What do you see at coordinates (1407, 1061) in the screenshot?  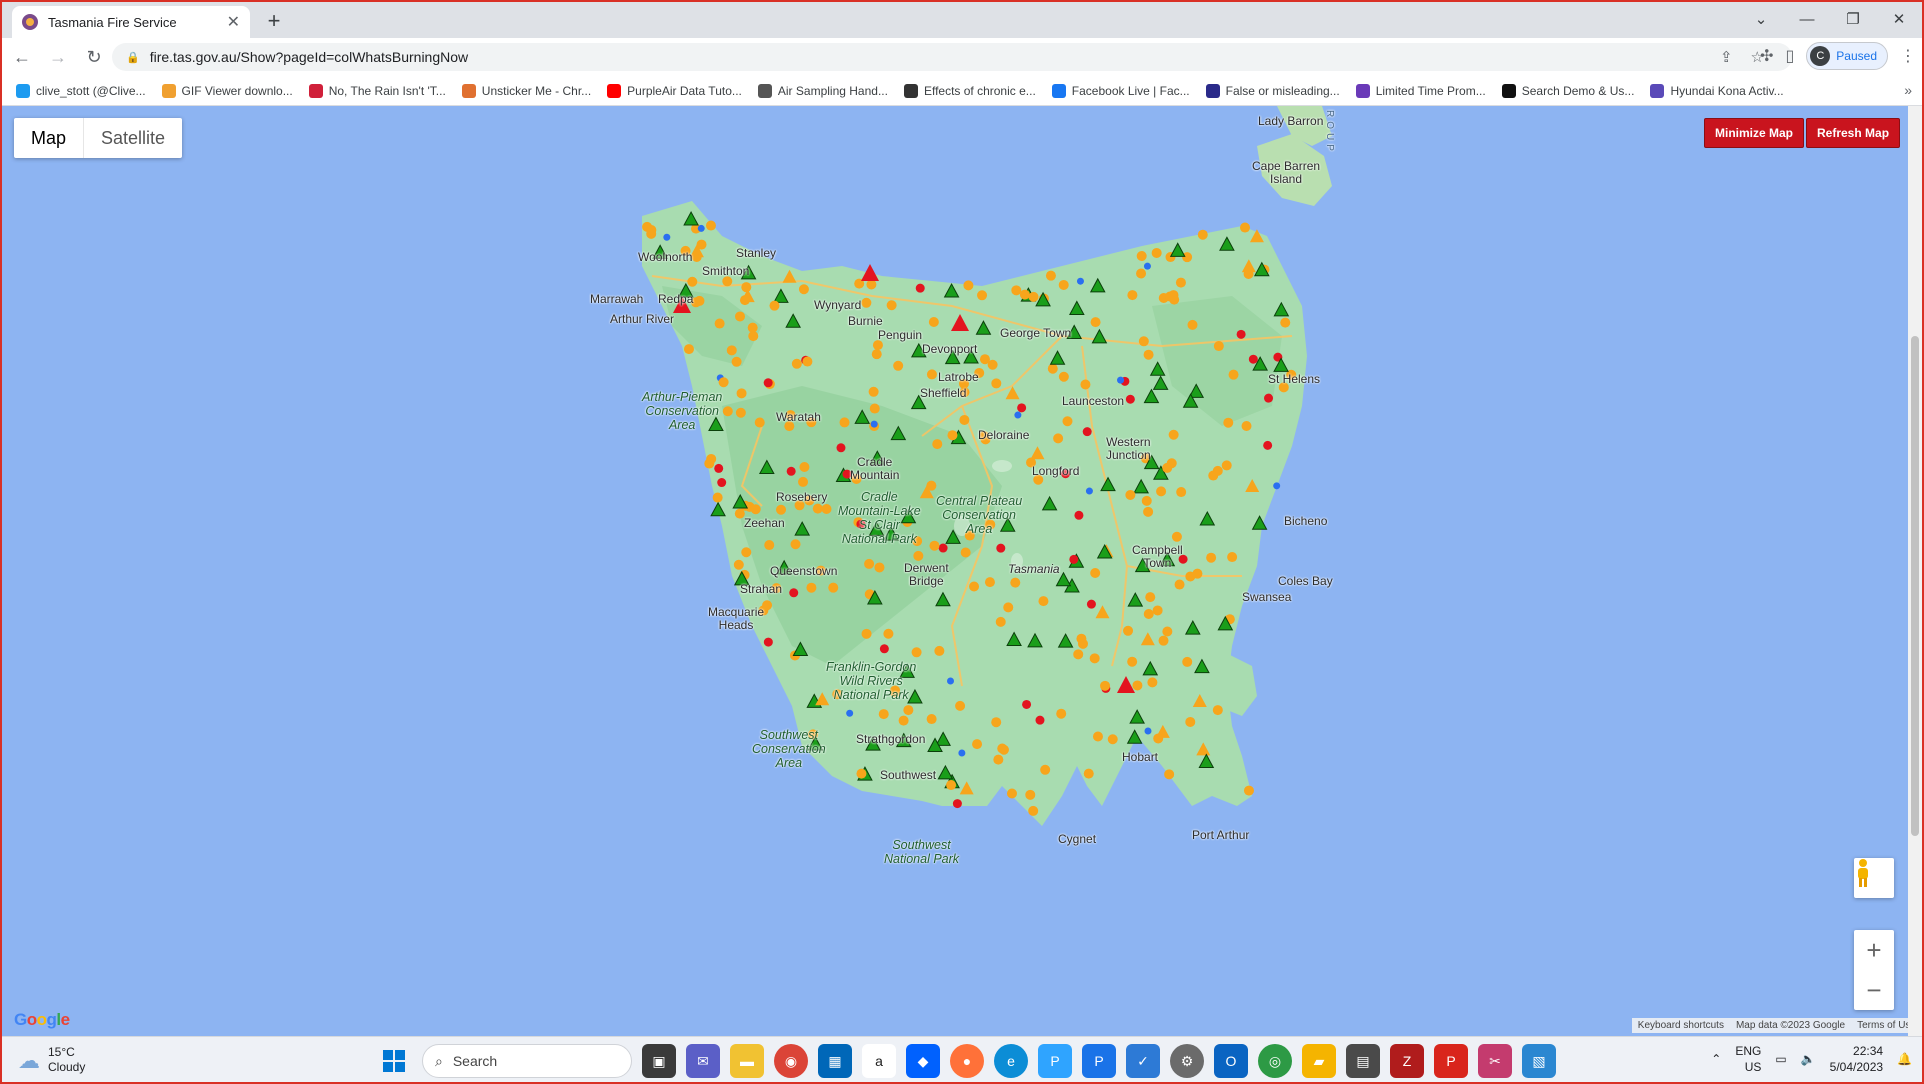 I see `filezilla-icon: Z` at bounding box center [1407, 1061].